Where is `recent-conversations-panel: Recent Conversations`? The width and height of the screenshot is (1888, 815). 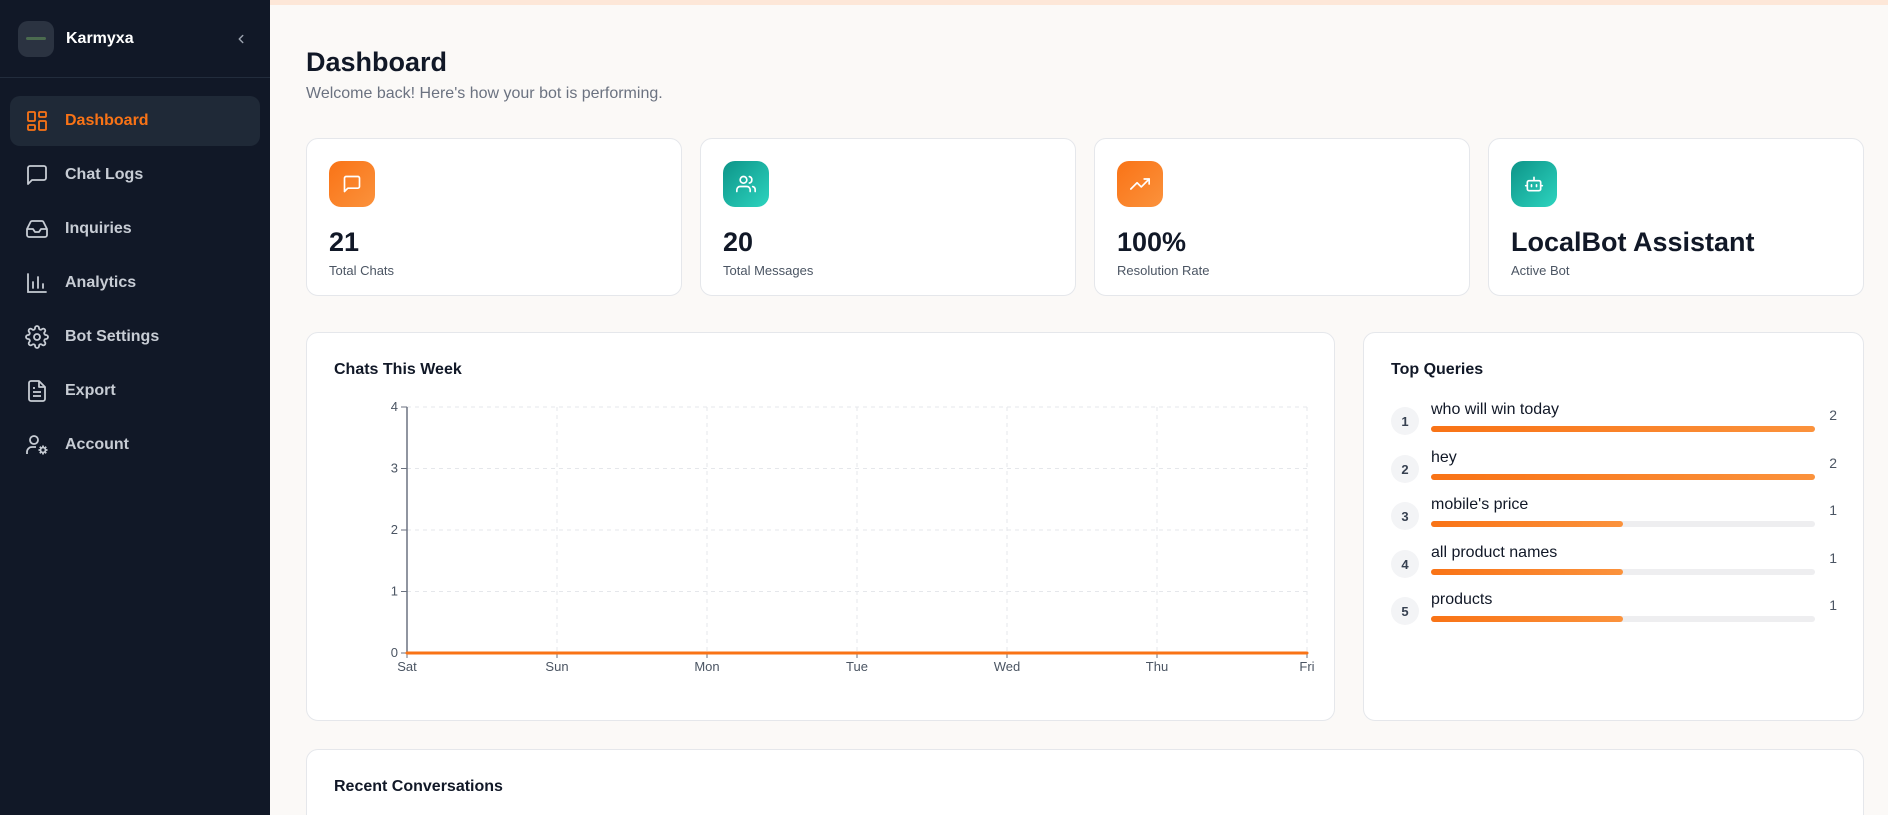 recent-conversations-panel: Recent Conversations is located at coordinates (1085, 782).